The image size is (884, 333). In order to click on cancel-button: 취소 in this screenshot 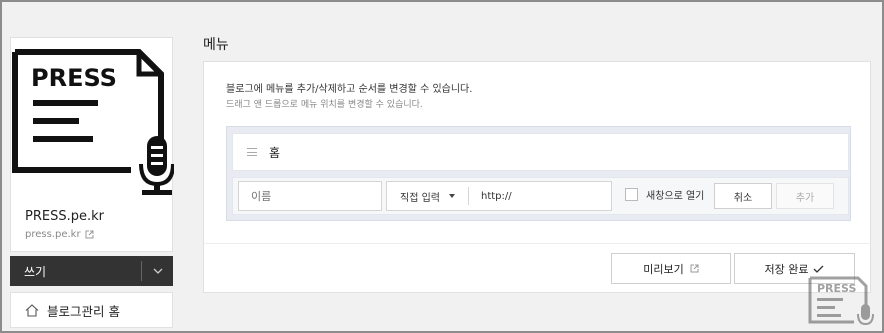, I will do `click(743, 196)`.